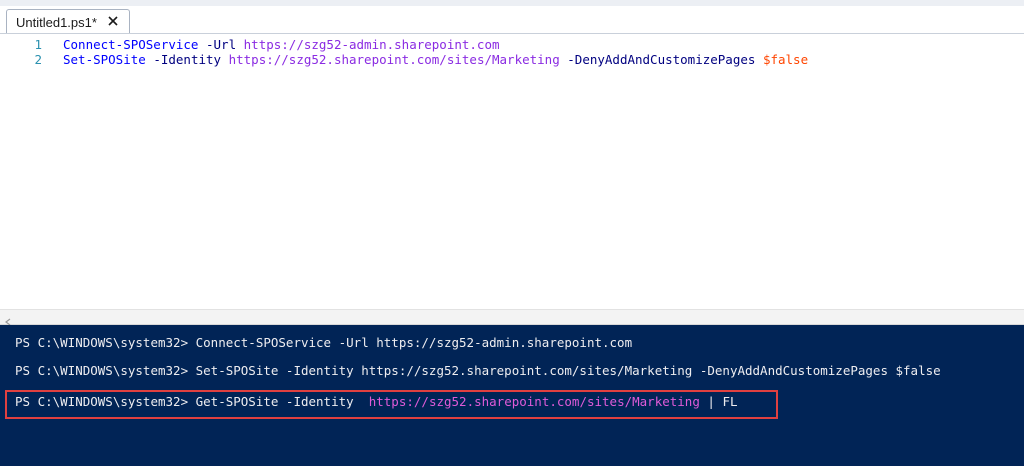 Image resolution: width=1024 pixels, height=466 pixels. I want to click on script-tab-bar: Untitled1.ps1*, so click(512, 20).